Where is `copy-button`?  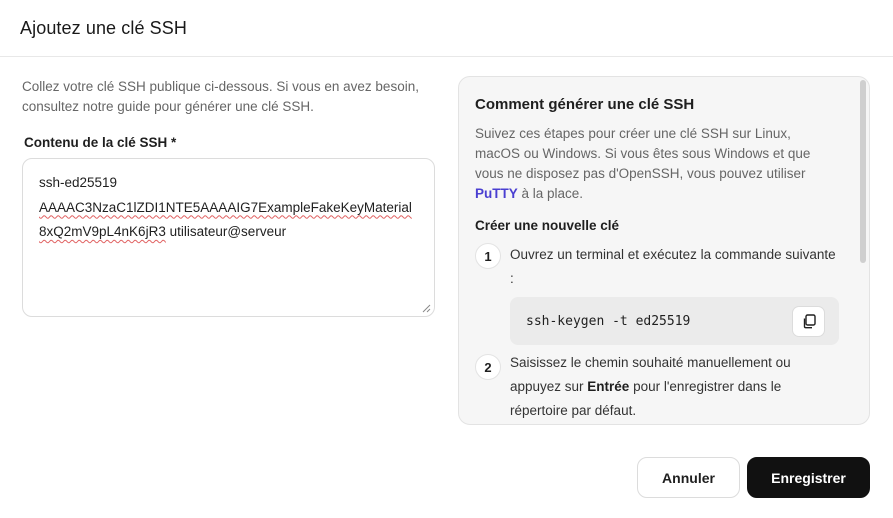 copy-button is located at coordinates (808, 321).